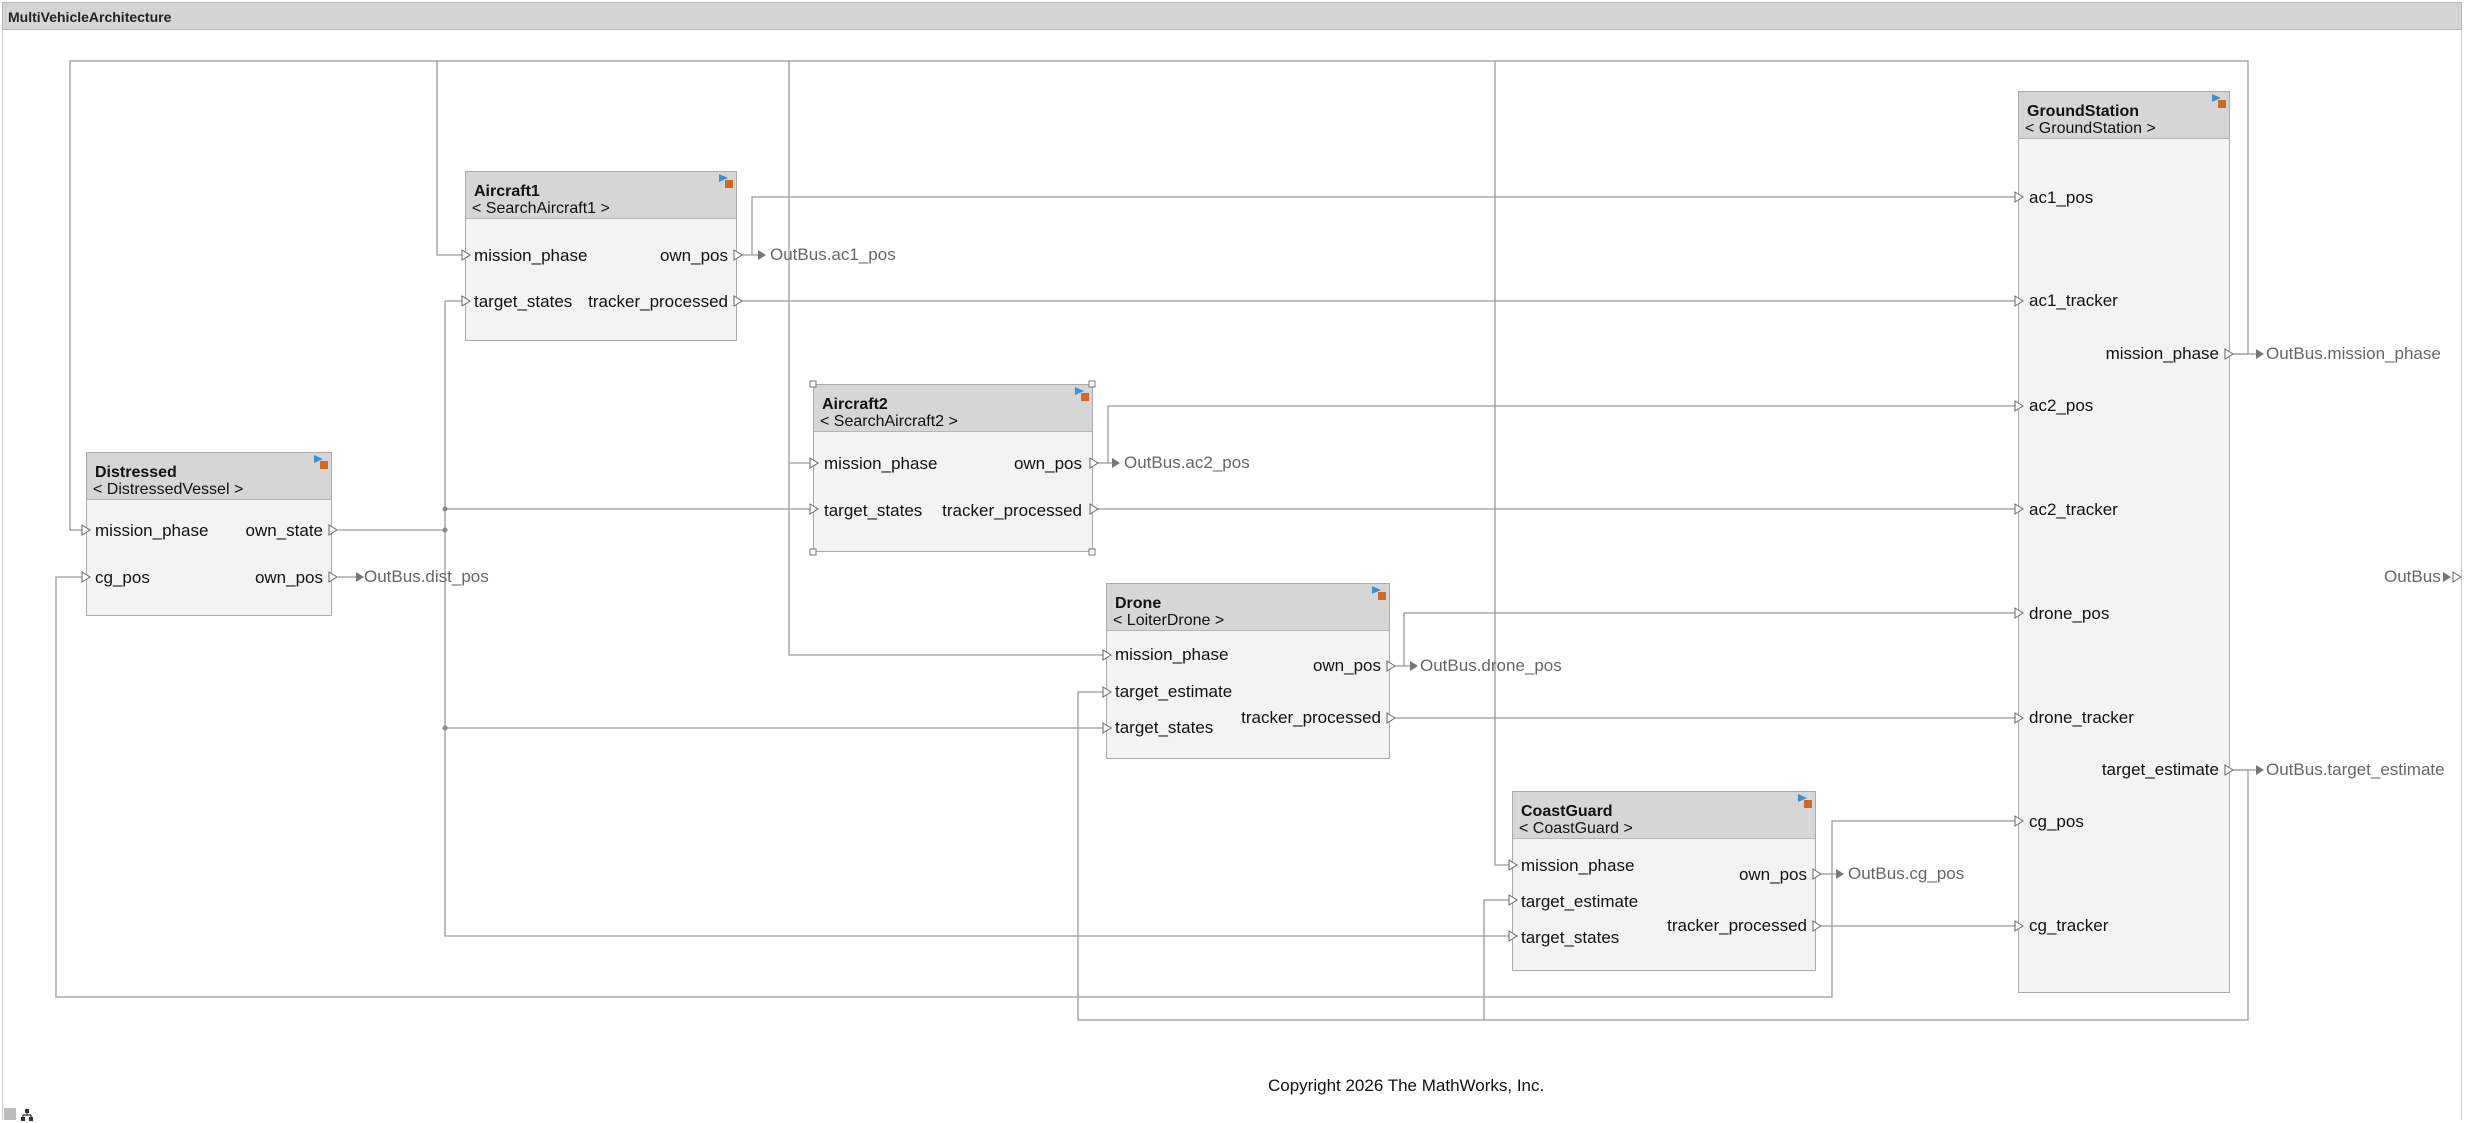  What do you see at coordinates (833, 255) in the screenshot?
I see `outbus-ac1-pos: OutBus.ac1_pos` at bounding box center [833, 255].